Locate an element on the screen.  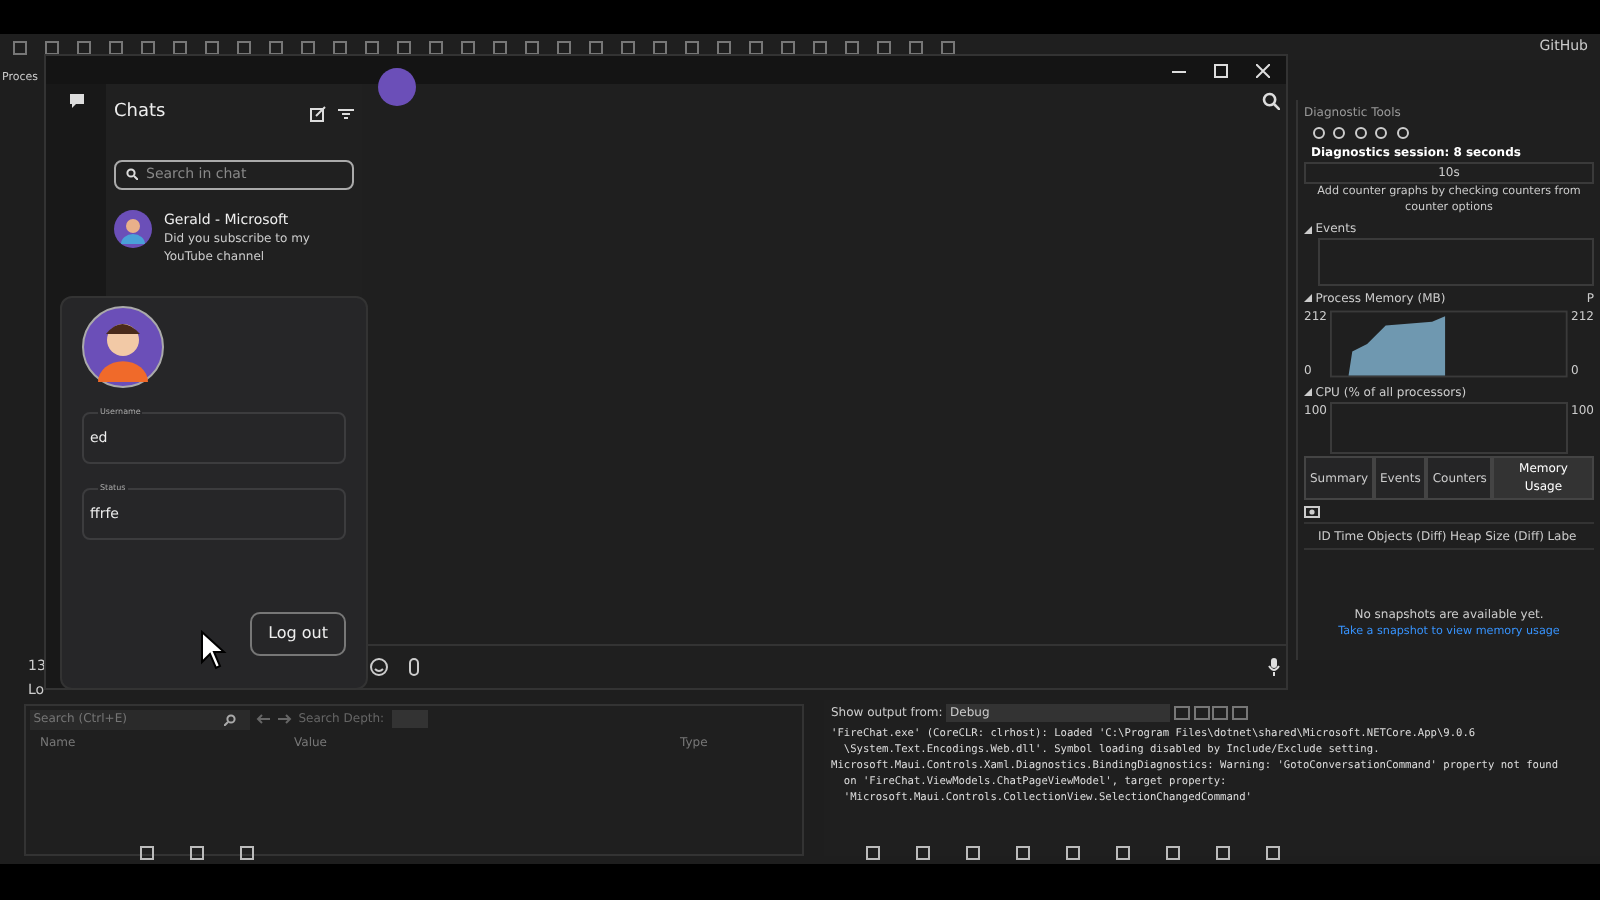
logout-button: Log out is located at coordinates (298, 634).